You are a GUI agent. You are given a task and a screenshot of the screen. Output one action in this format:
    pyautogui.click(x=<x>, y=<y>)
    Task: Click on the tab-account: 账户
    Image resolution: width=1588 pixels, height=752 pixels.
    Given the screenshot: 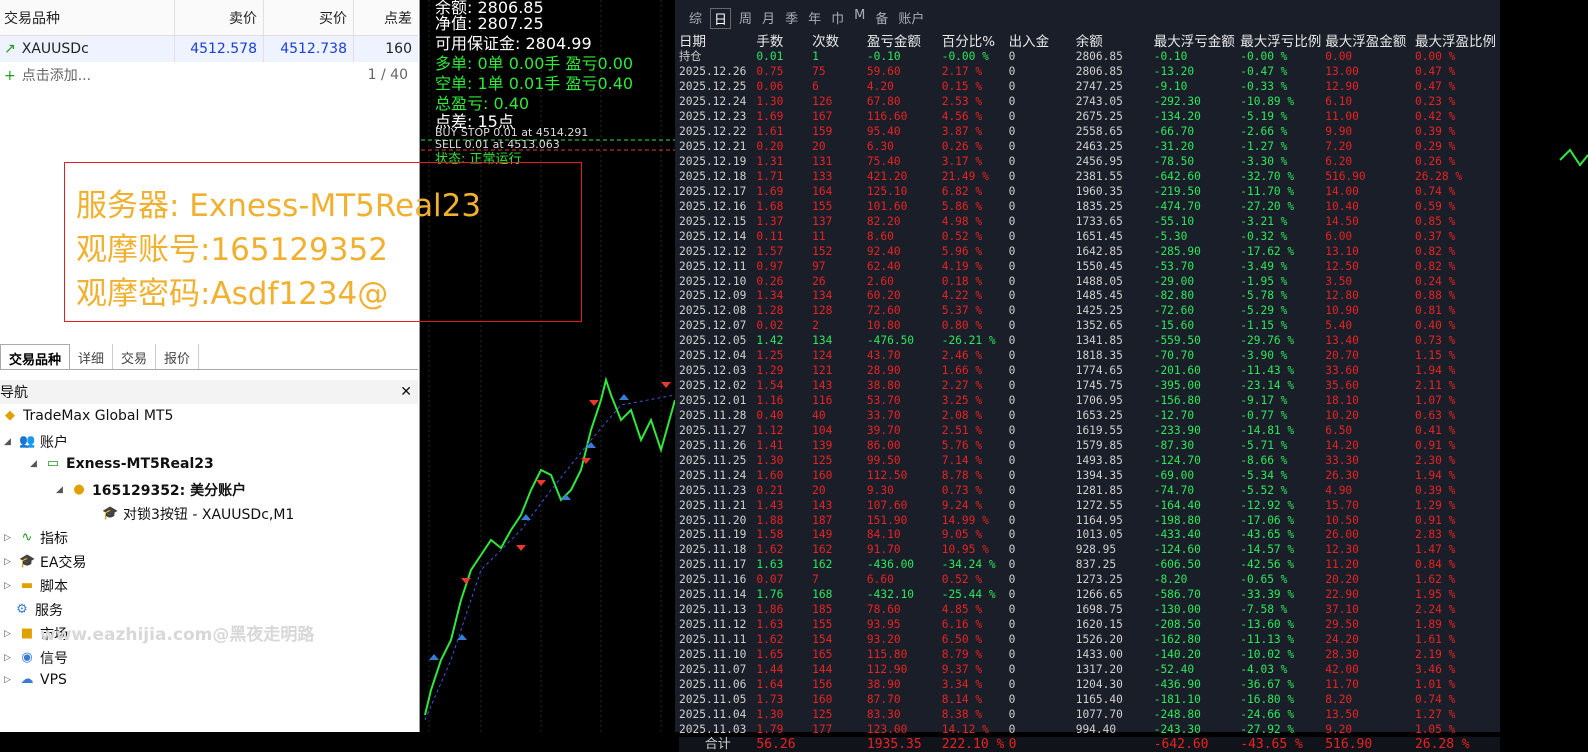 What is the action you would take?
    pyautogui.click(x=911, y=18)
    